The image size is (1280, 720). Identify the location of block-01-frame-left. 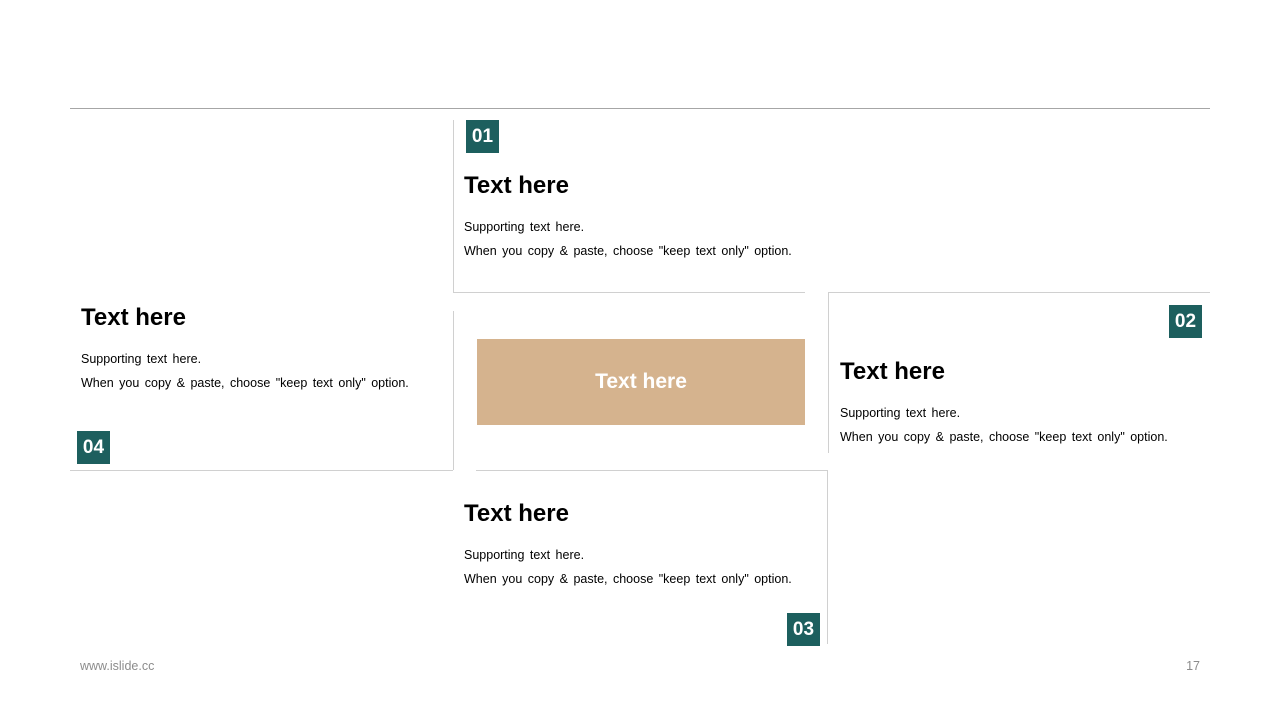
(453, 206).